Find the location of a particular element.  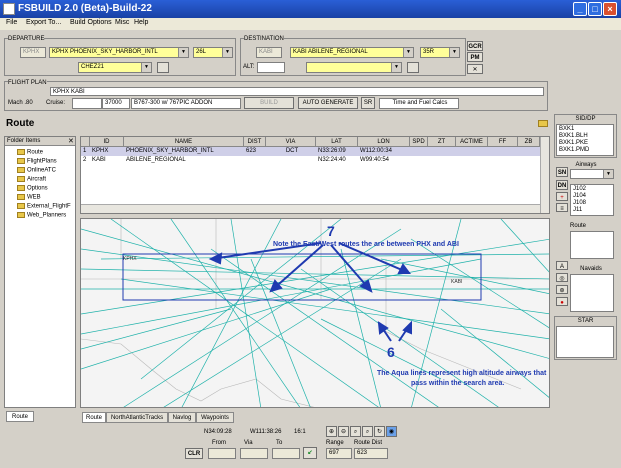

destination-label: DESTINATION is located at coordinates (264, 39).